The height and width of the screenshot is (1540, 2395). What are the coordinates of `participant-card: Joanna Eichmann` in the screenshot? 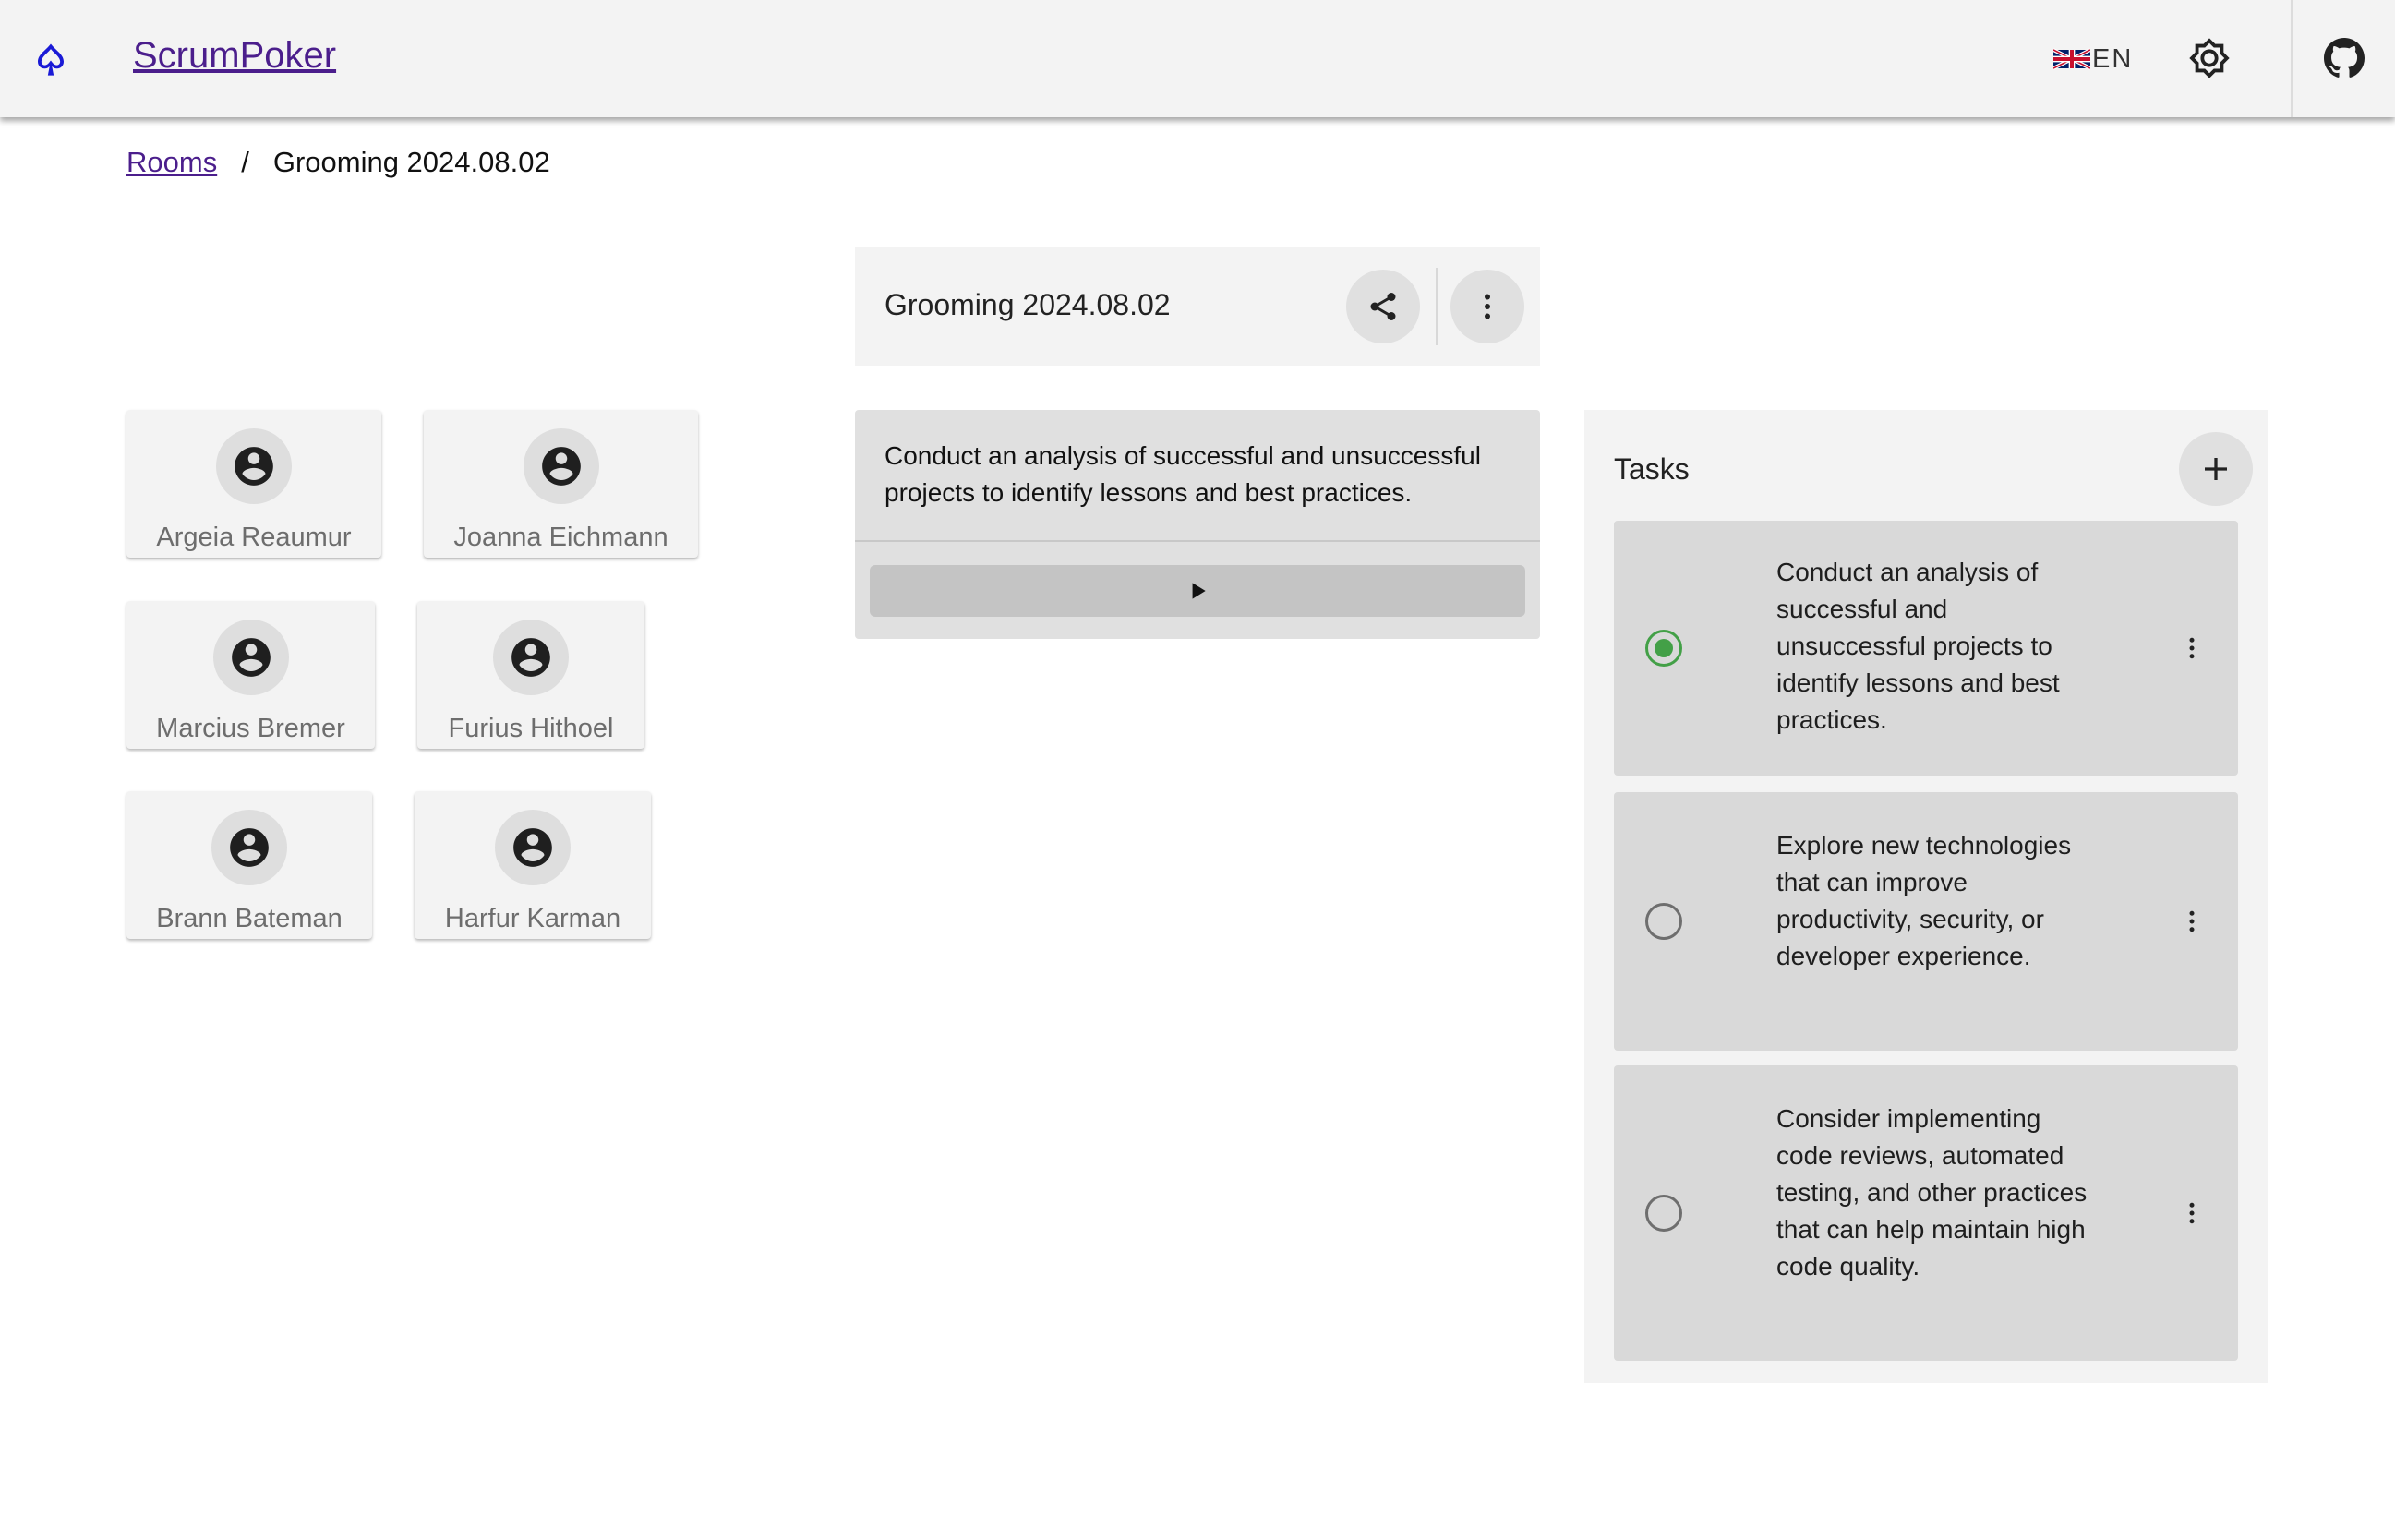 It's located at (561, 484).